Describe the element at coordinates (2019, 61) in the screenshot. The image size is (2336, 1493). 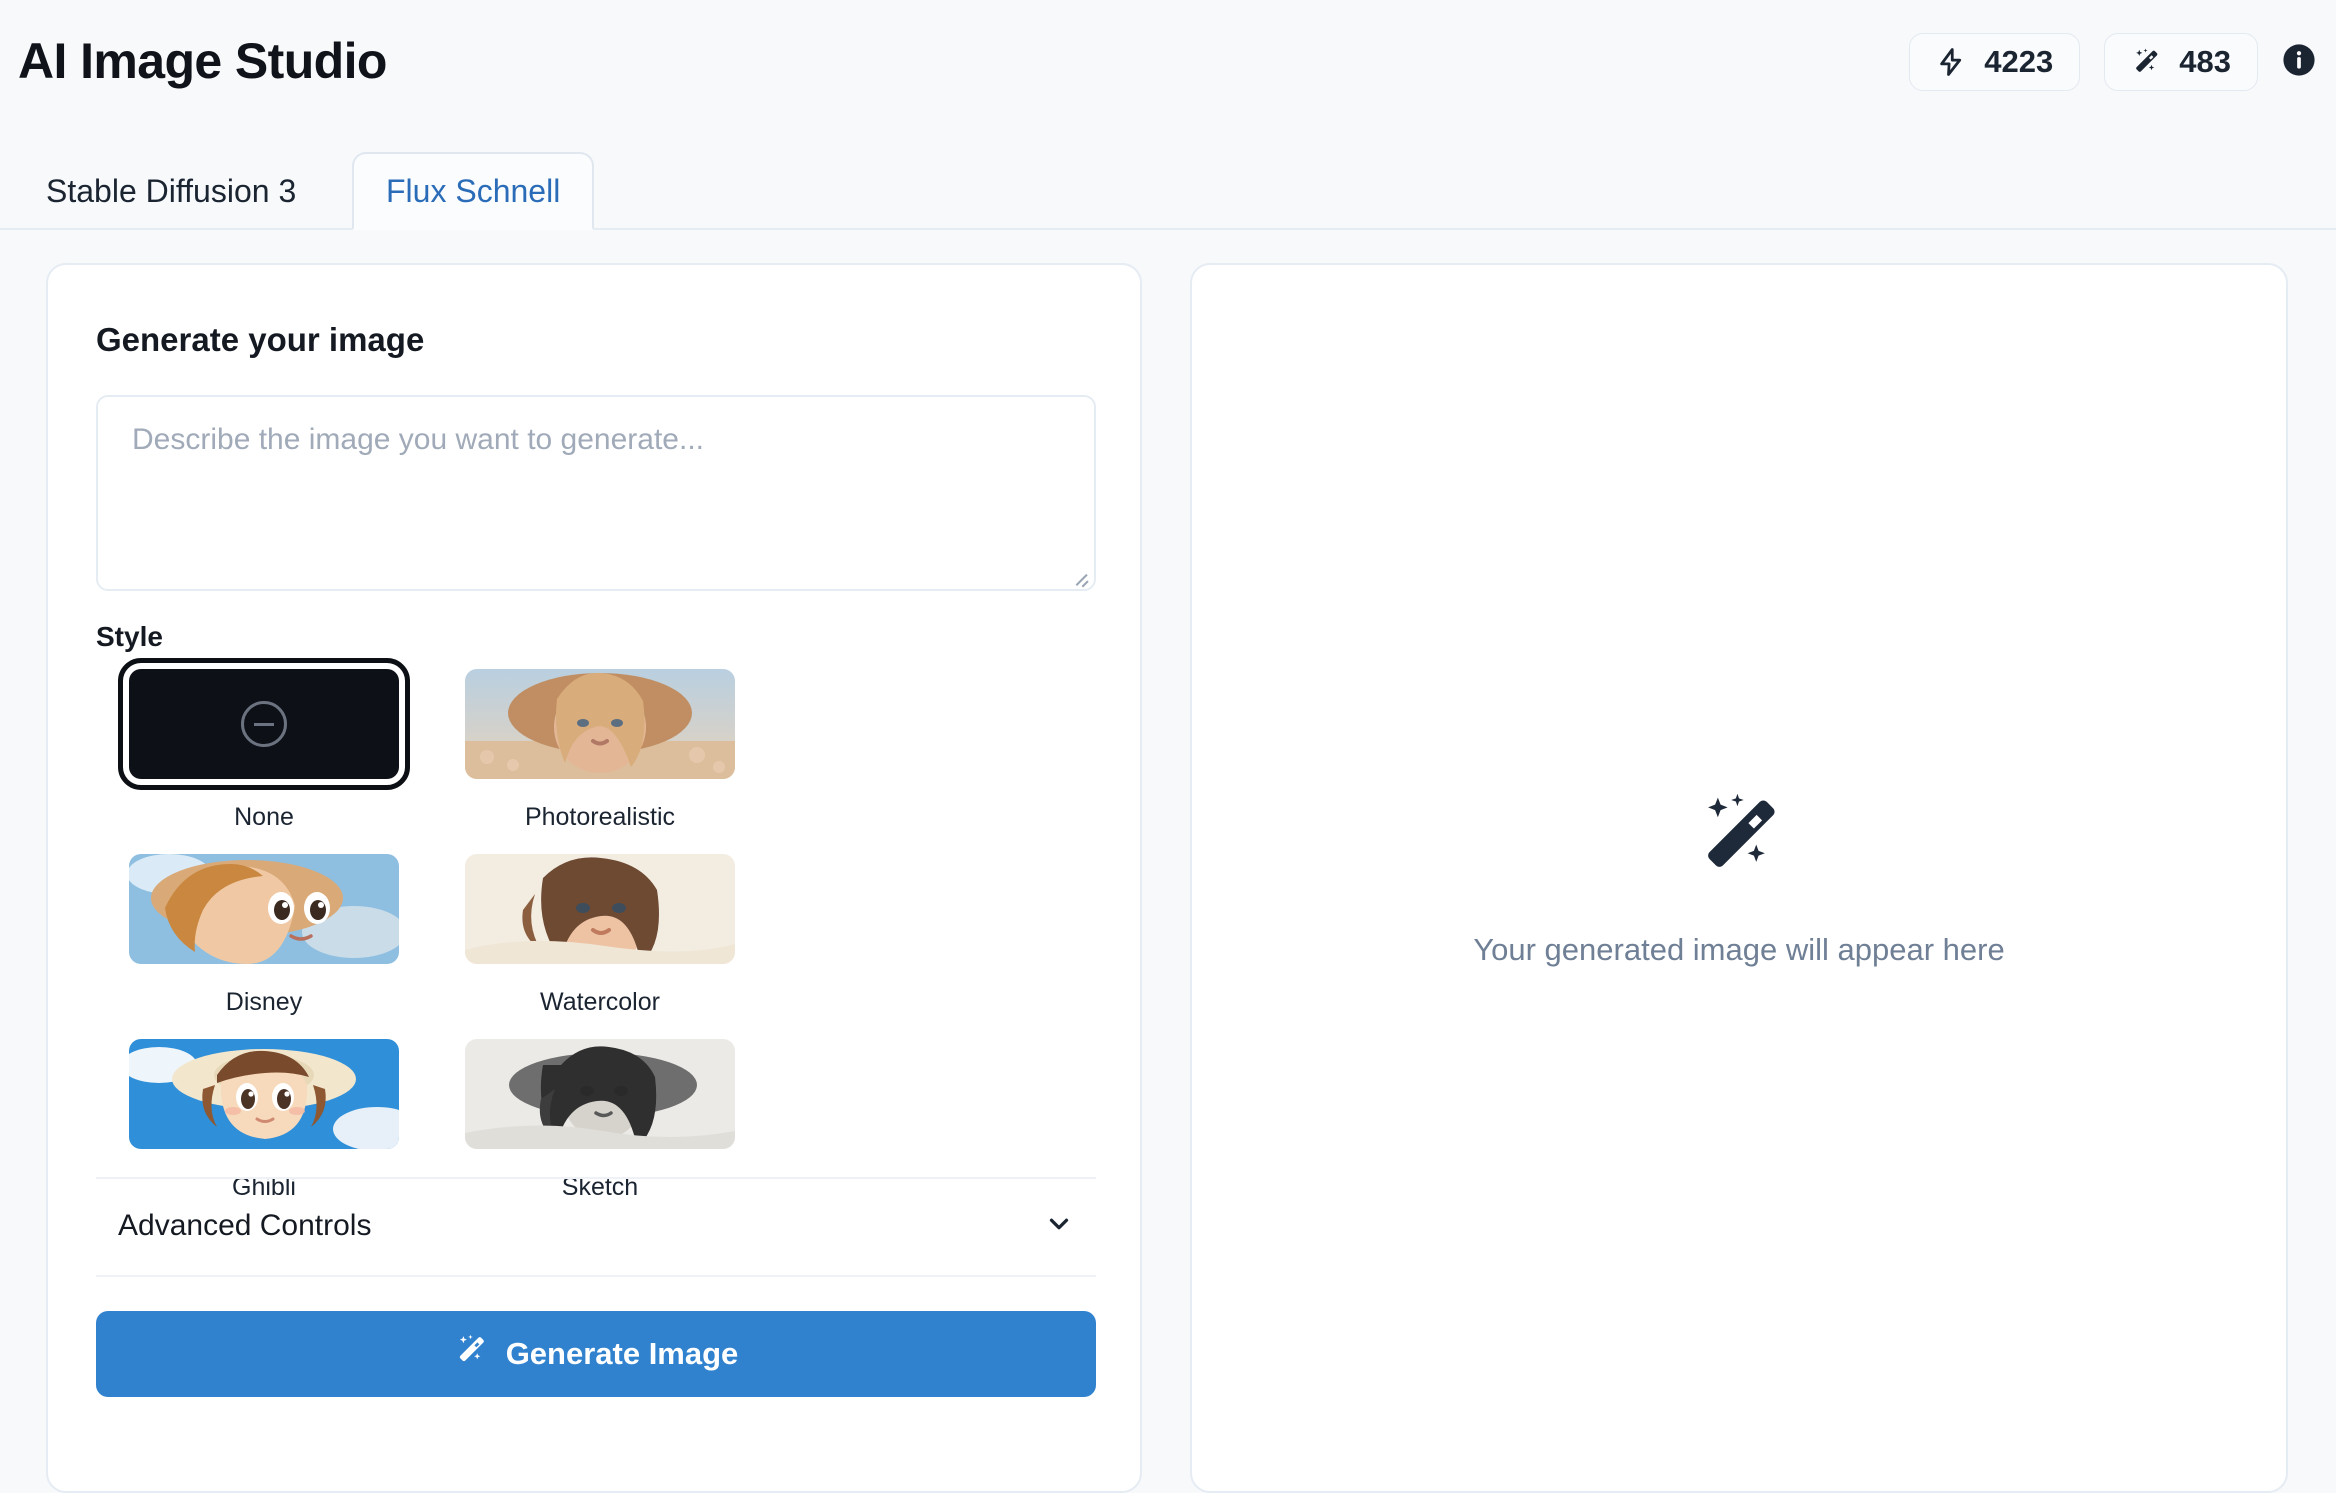
I see `credits-value: 4223` at that location.